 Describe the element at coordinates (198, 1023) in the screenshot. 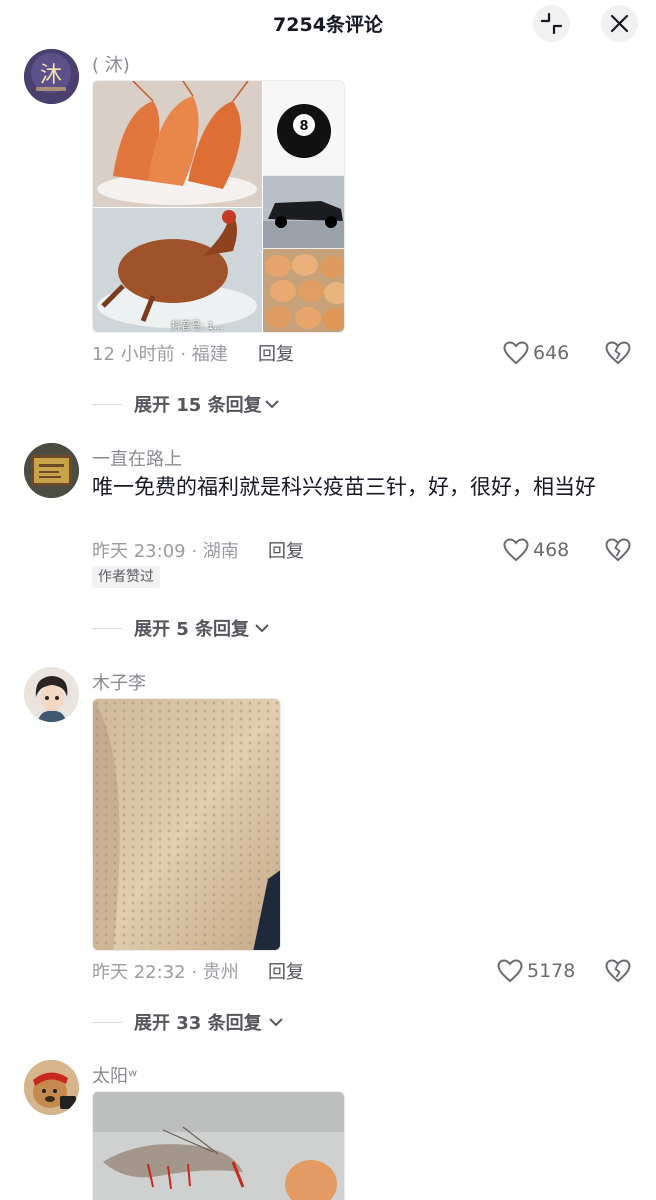

I see `expand-replies-label: 展开 33 条回复` at that location.